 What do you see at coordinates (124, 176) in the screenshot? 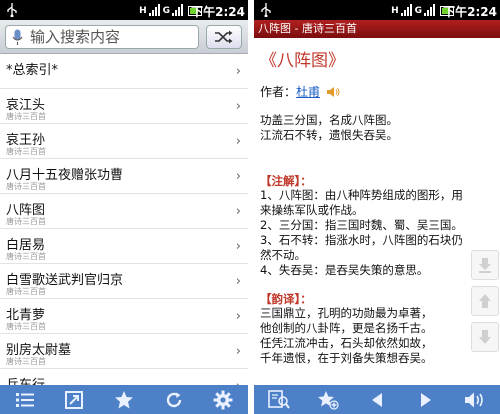
I see `list-item: 八月十五夜赠张功曹 唐诗三百首 ›` at bounding box center [124, 176].